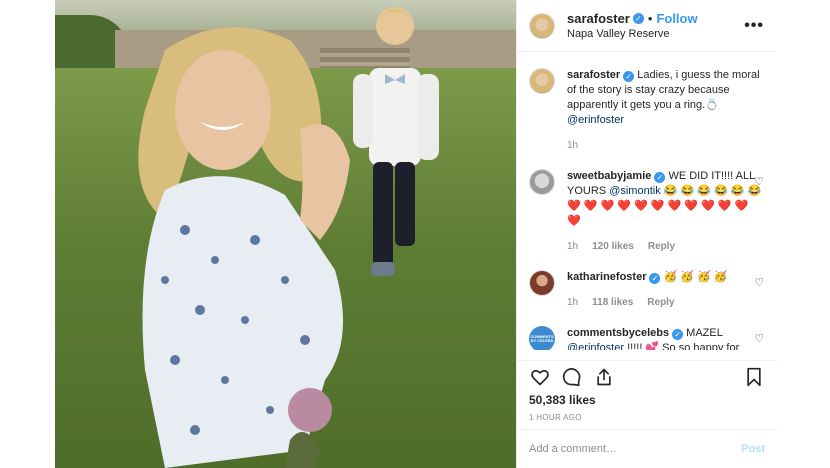  I want to click on follow-button: Follow, so click(676, 19).